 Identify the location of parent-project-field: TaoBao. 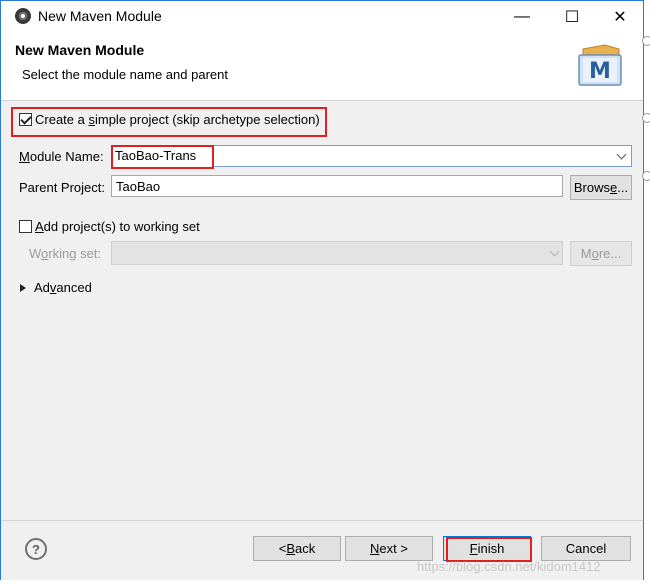
(337, 186).